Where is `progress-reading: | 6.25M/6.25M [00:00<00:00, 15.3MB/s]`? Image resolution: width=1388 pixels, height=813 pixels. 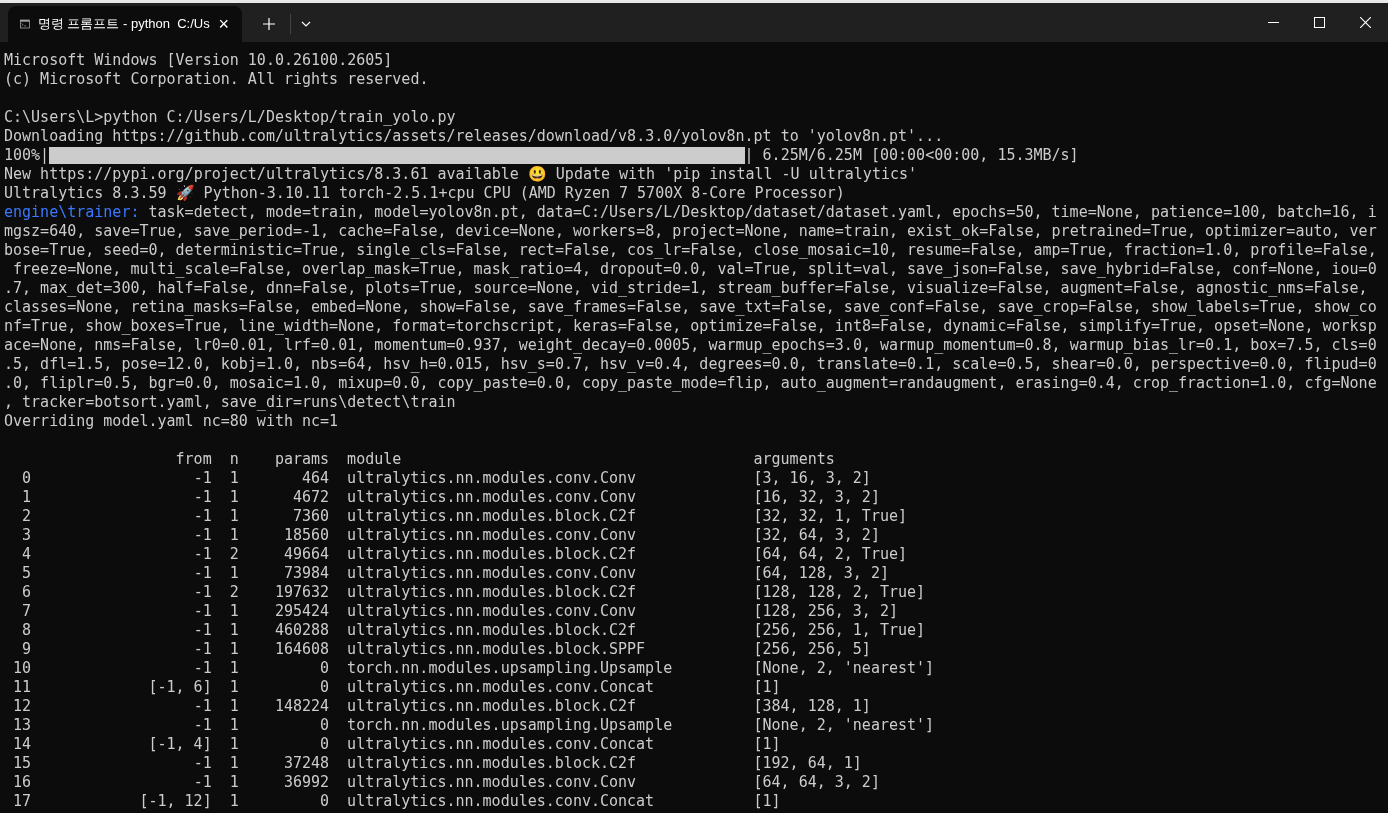
progress-reading: | 6.25M/6.25M [00:00<00:00, 15.3MB/s] is located at coordinates (911, 155).